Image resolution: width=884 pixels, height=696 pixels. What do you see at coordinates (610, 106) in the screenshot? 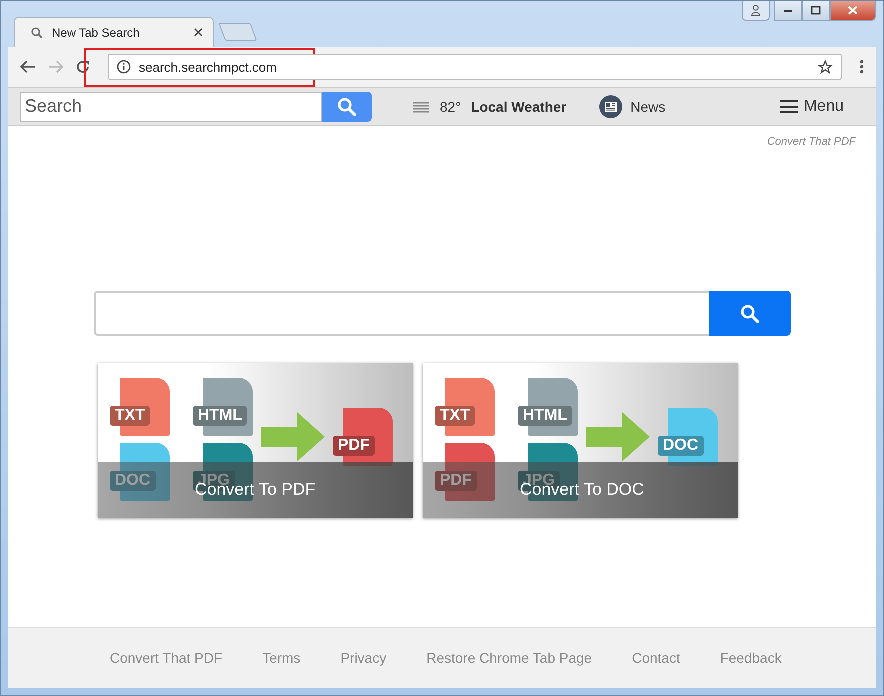
I see `newspaper-icon` at bounding box center [610, 106].